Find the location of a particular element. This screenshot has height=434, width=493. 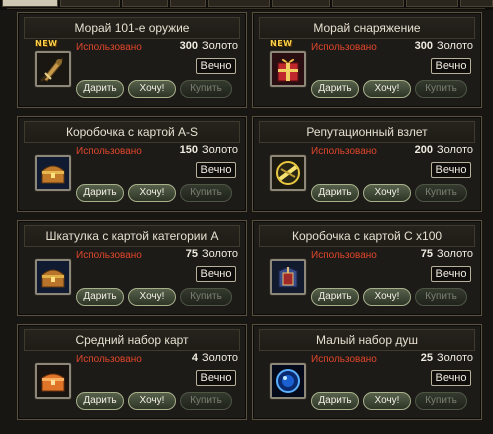

price: 200 Золото is located at coordinates (444, 150).